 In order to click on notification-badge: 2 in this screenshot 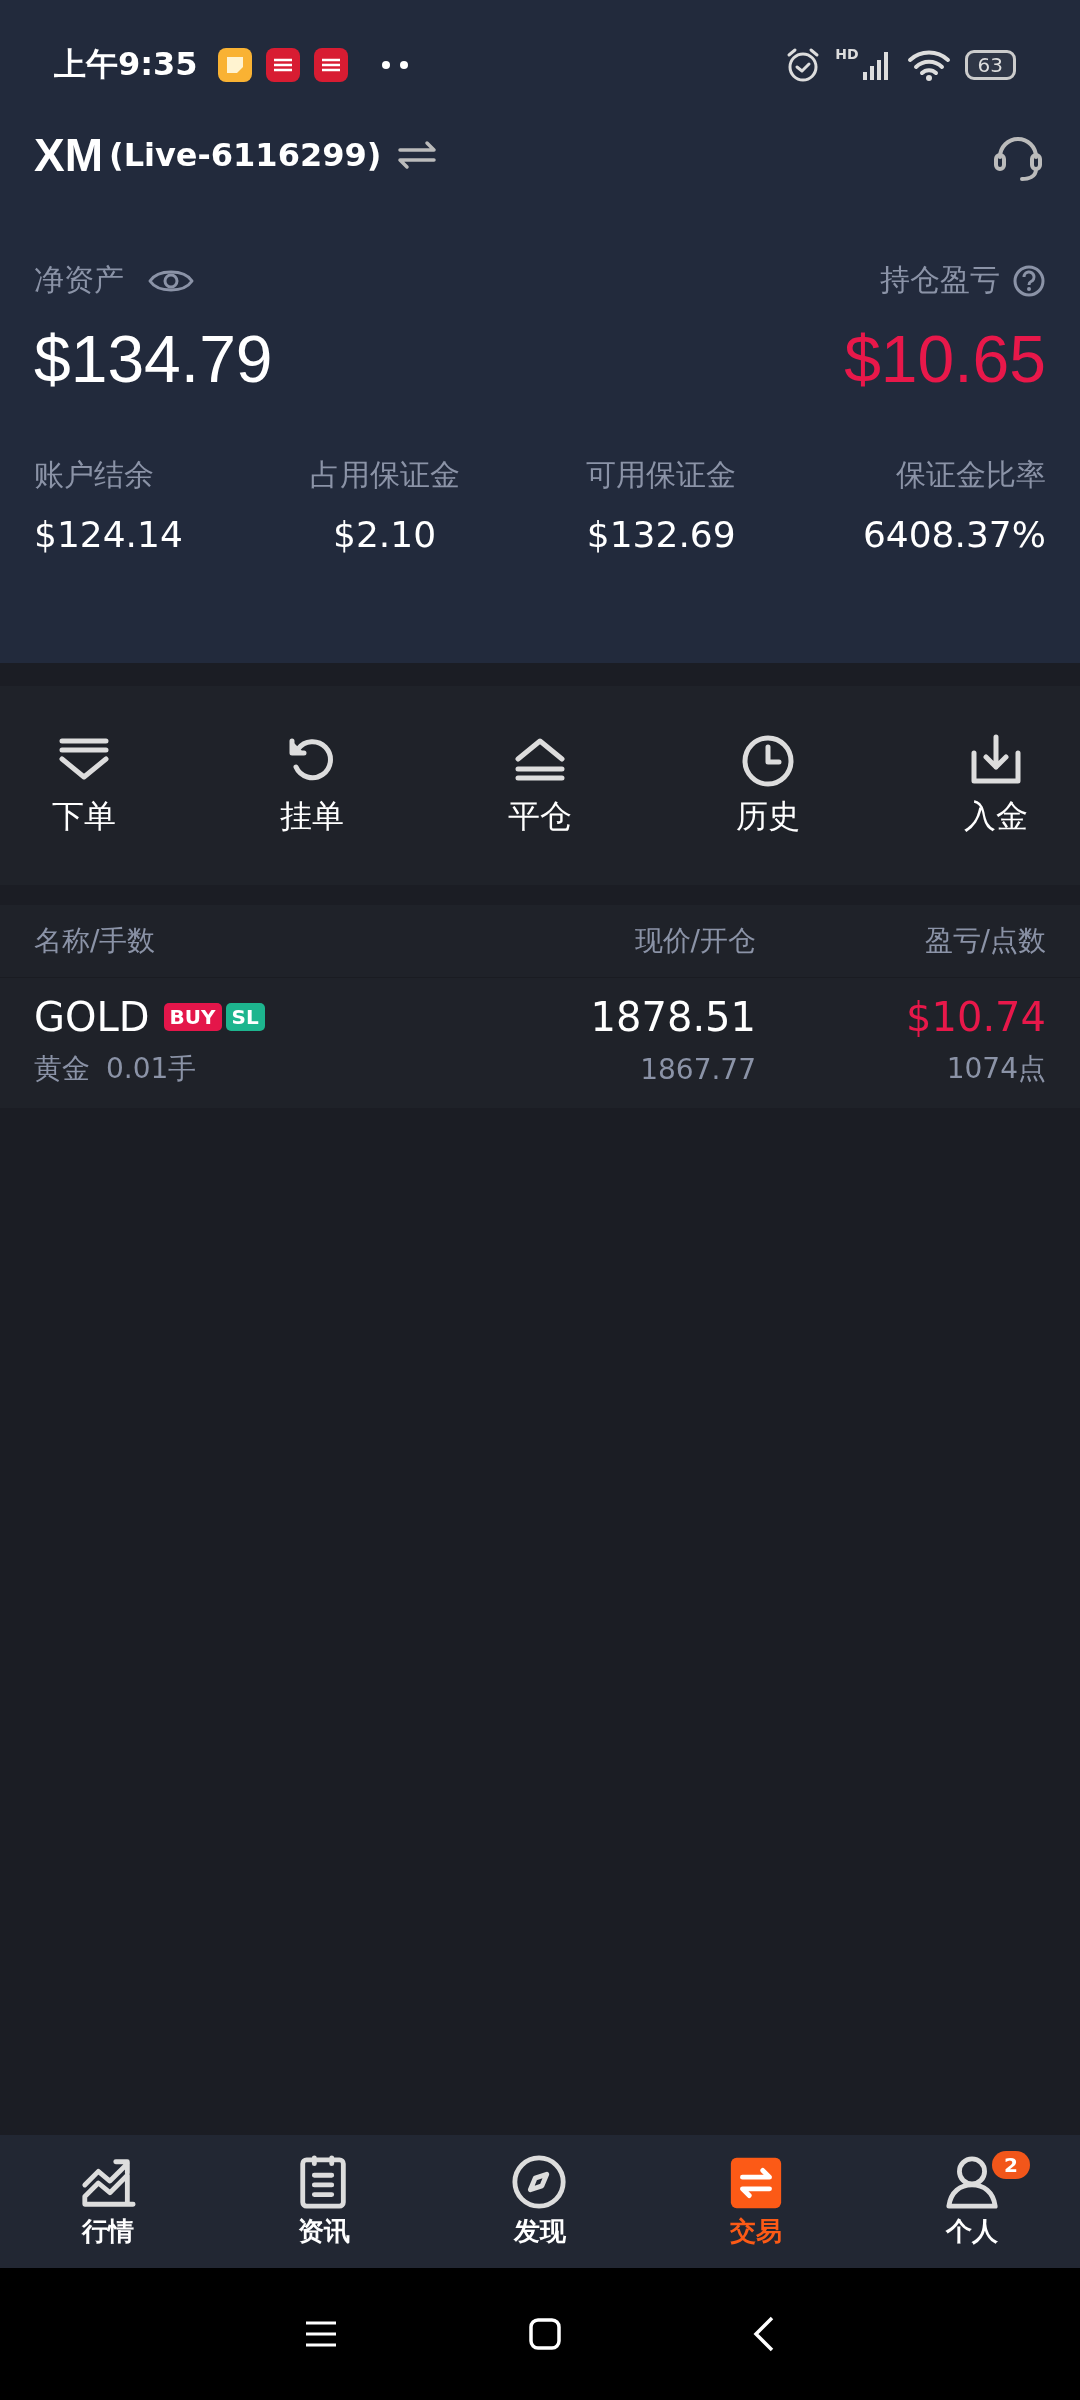, I will do `click(1011, 2165)`.